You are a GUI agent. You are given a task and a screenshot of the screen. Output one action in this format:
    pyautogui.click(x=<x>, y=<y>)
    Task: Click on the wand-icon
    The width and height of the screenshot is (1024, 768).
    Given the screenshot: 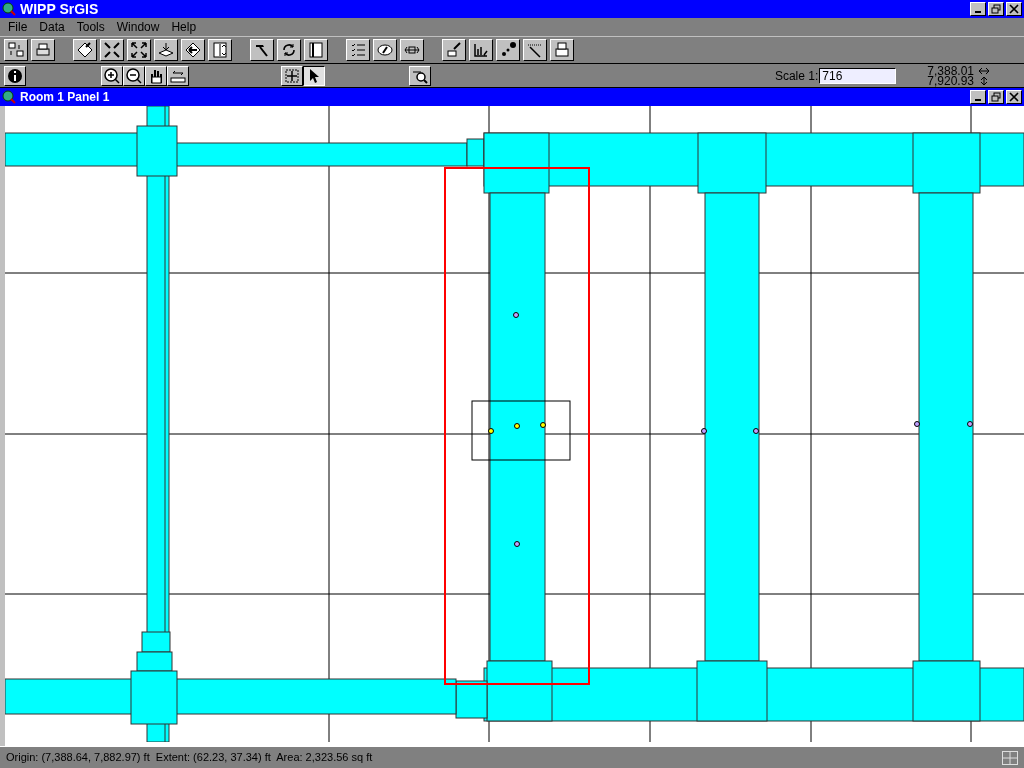 What is the action you would take?
    pyautogui.click(x=454, y=50)
    